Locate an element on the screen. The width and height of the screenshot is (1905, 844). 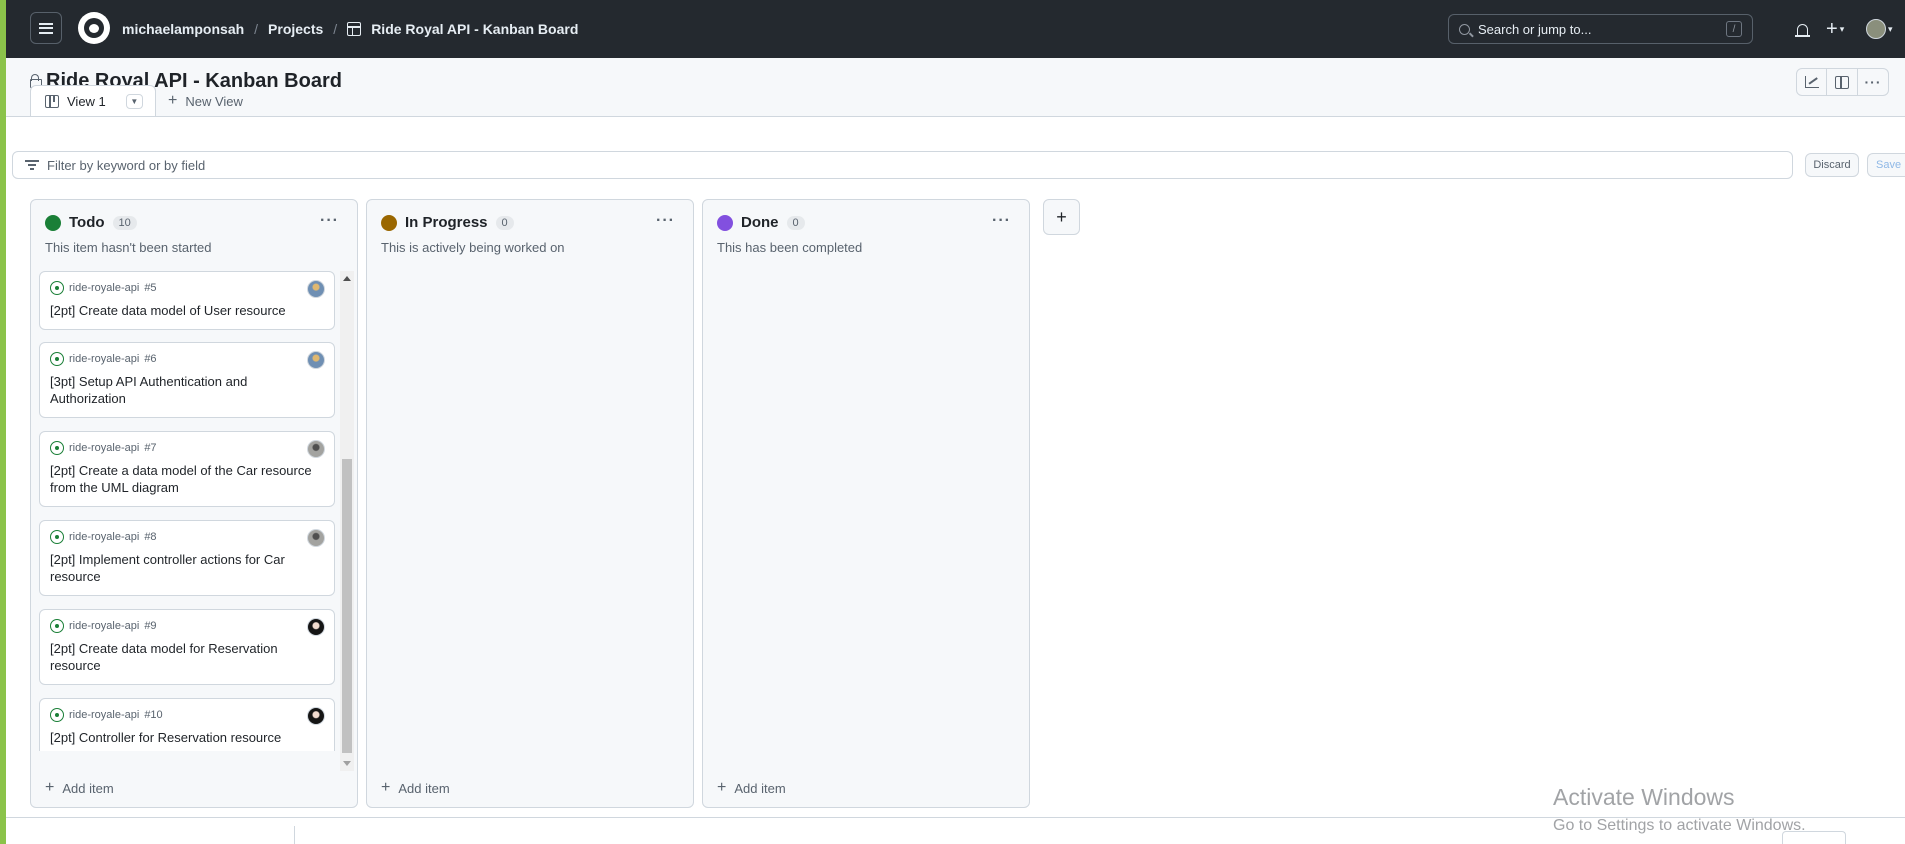
view-options-dropdown: ▼ is located at coordinates (134, 101).